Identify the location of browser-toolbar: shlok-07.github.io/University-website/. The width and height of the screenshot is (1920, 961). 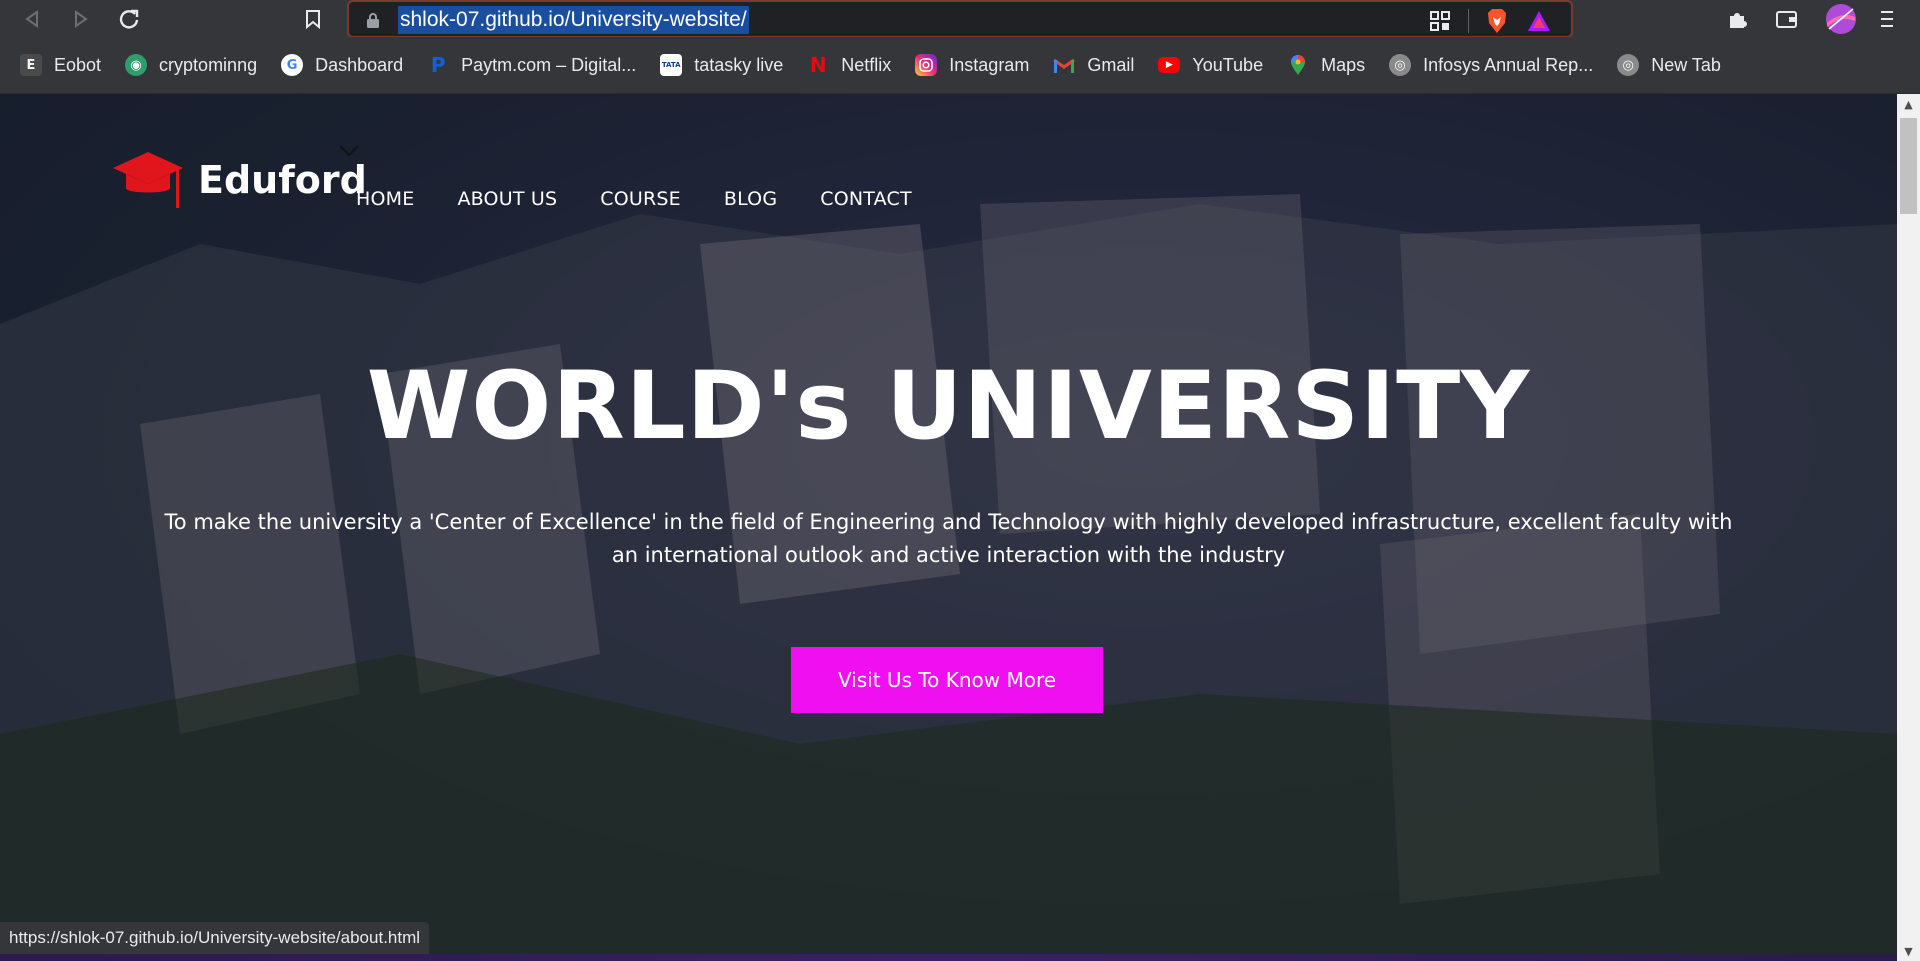
(960, 19).